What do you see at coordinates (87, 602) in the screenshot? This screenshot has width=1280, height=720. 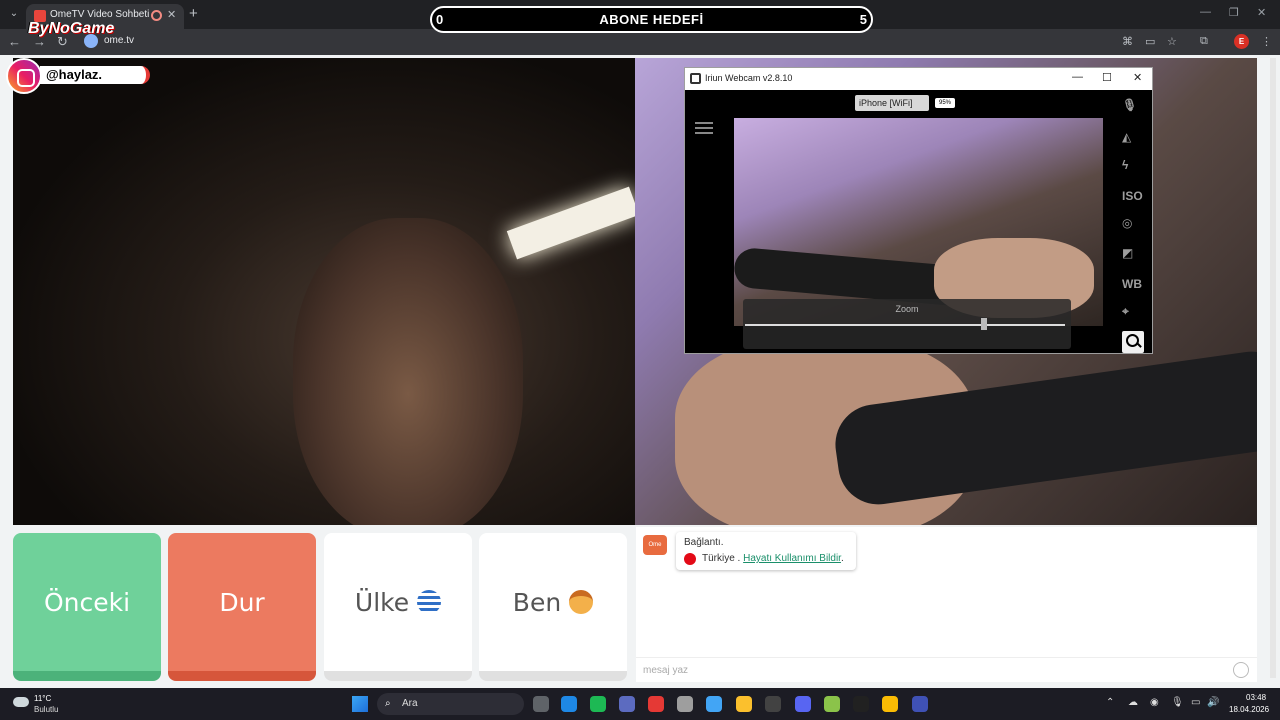 I see `previous-label: Önceki` at bounding box center [87, 602].